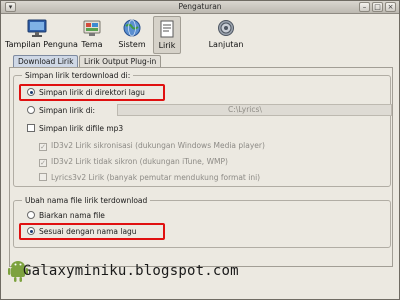 Image resolution: width=400 pixels, height=300 pixels. I want to click on window-title: Pengaturan, so click(200, 6).